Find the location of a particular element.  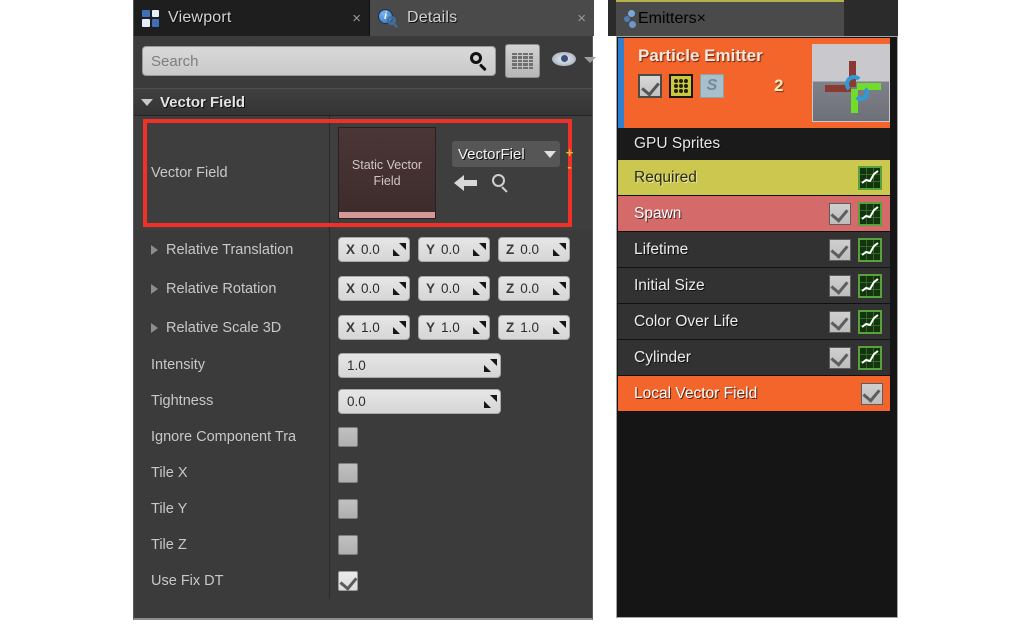

scale-y-input: Y 1.0 is located at coordinates (454, 327).